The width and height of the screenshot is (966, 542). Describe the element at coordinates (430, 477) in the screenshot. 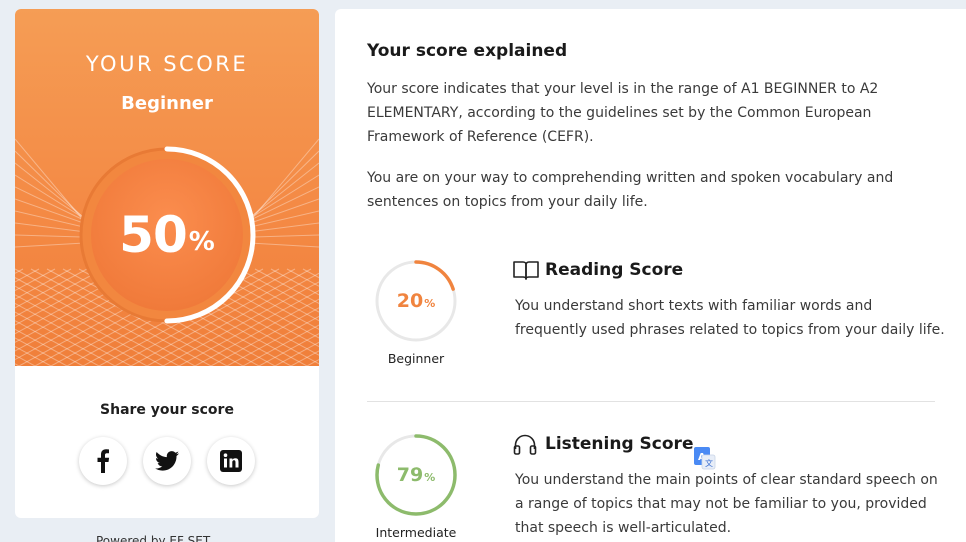

I see `listening-score-symbol: %` at that location.